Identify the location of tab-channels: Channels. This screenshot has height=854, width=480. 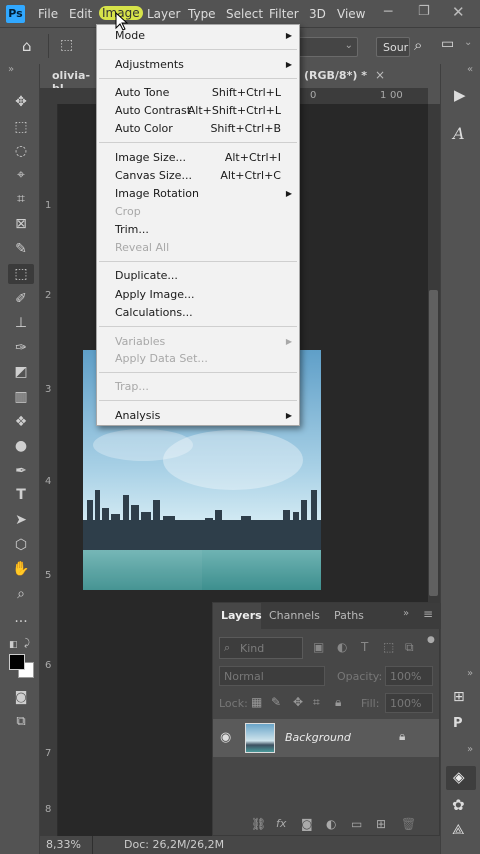
(294, 615).